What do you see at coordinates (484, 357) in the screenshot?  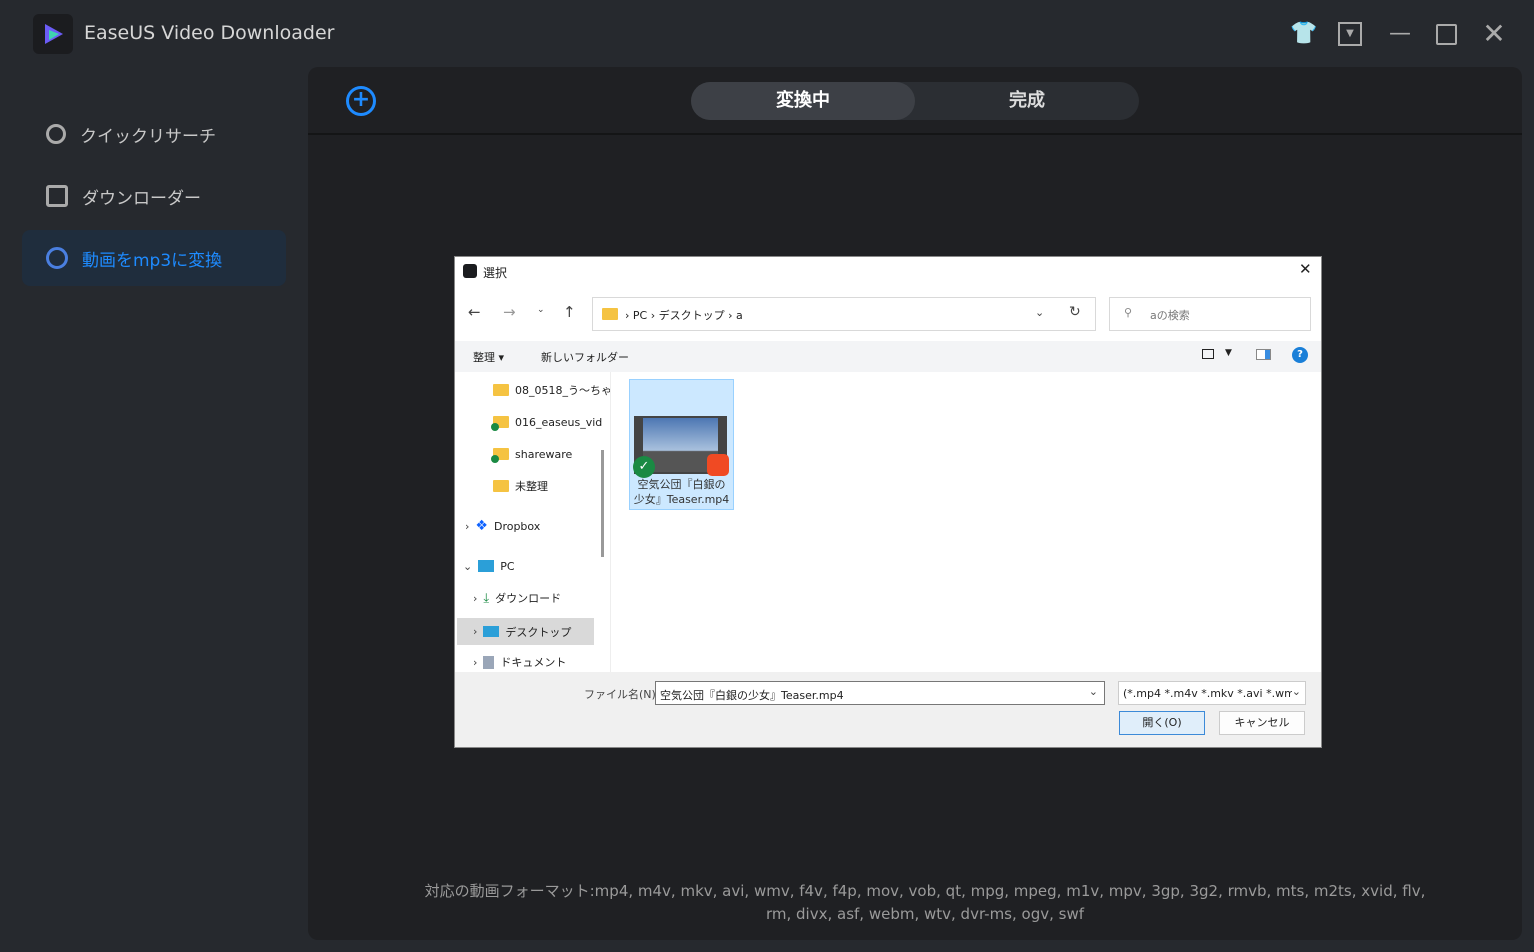 I see `organize-label: 整理` at bounding box center [484, 357].